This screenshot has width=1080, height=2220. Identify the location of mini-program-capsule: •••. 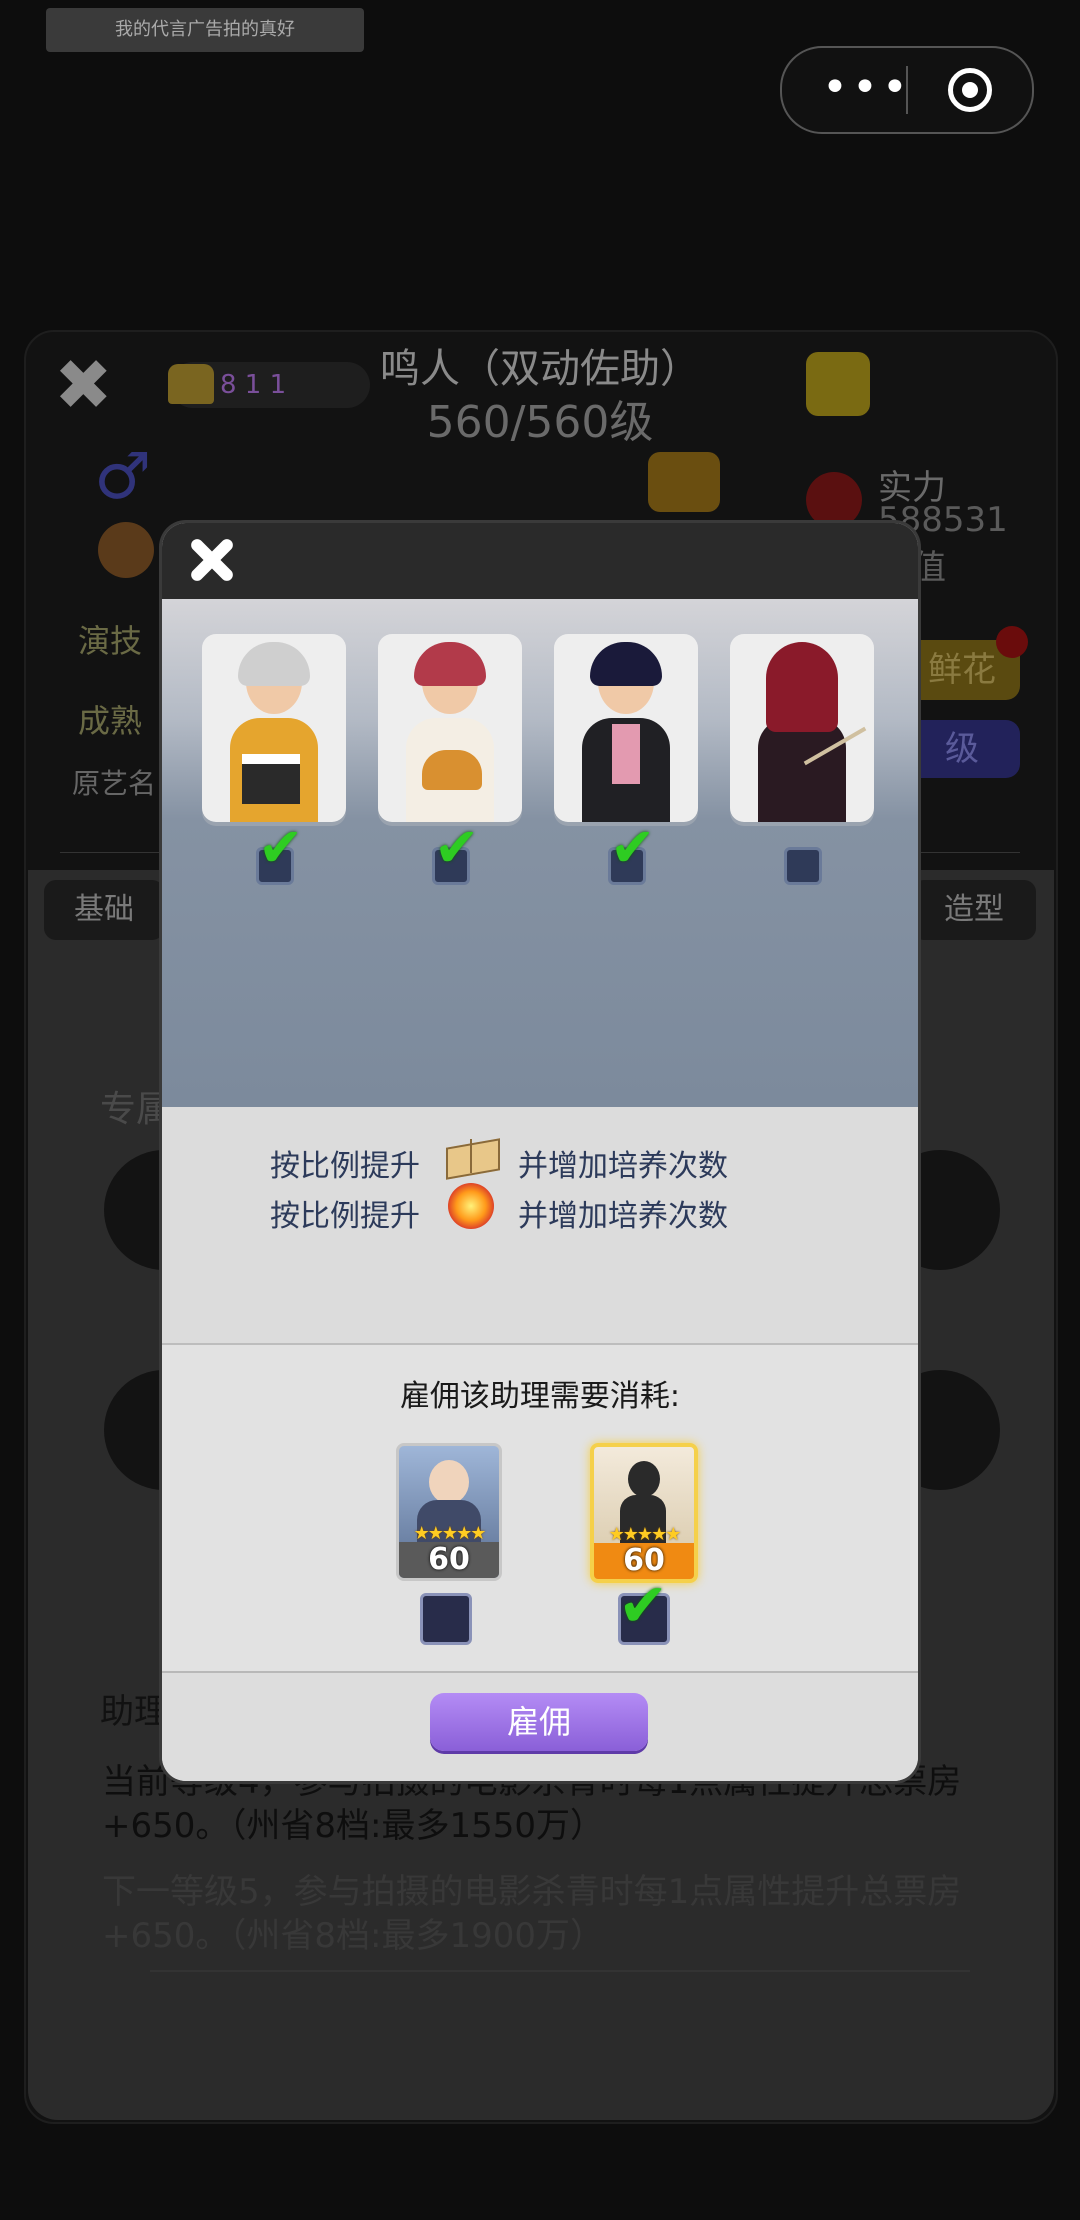
(907, 90).